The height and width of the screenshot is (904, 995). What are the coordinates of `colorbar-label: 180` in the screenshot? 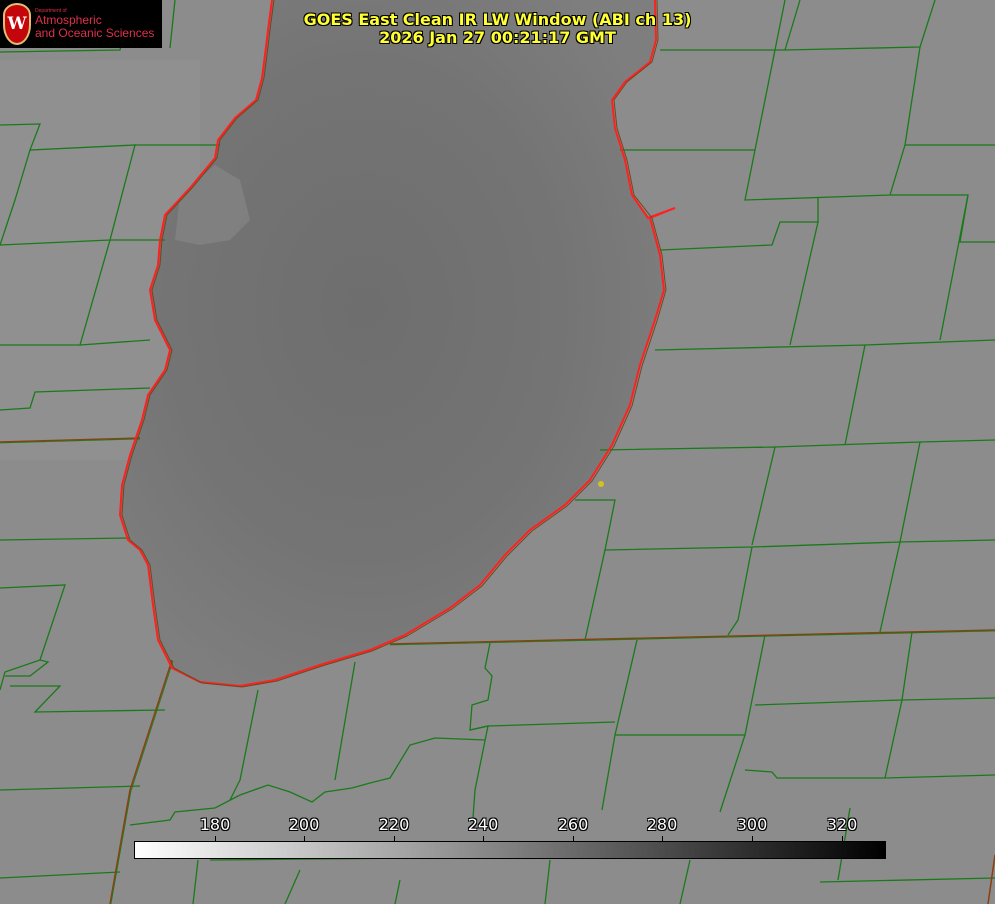 It's located at (215, 824).